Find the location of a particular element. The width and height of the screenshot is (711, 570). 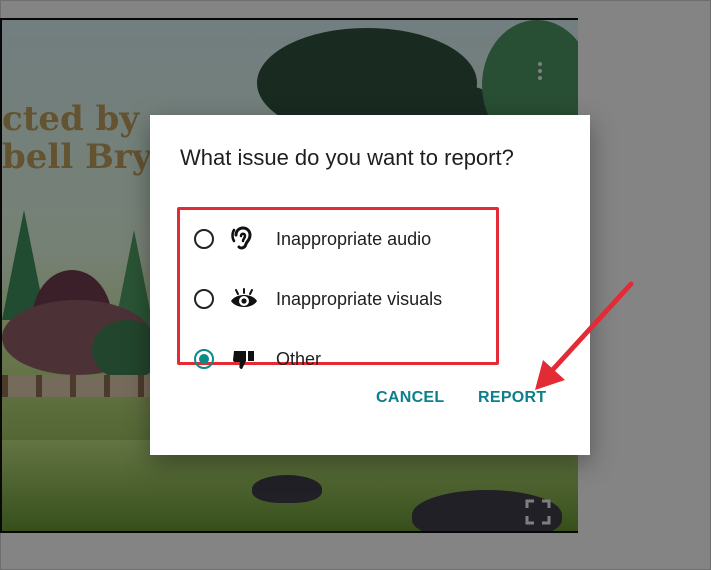

ear-icon is located at coordinates (244, 239).